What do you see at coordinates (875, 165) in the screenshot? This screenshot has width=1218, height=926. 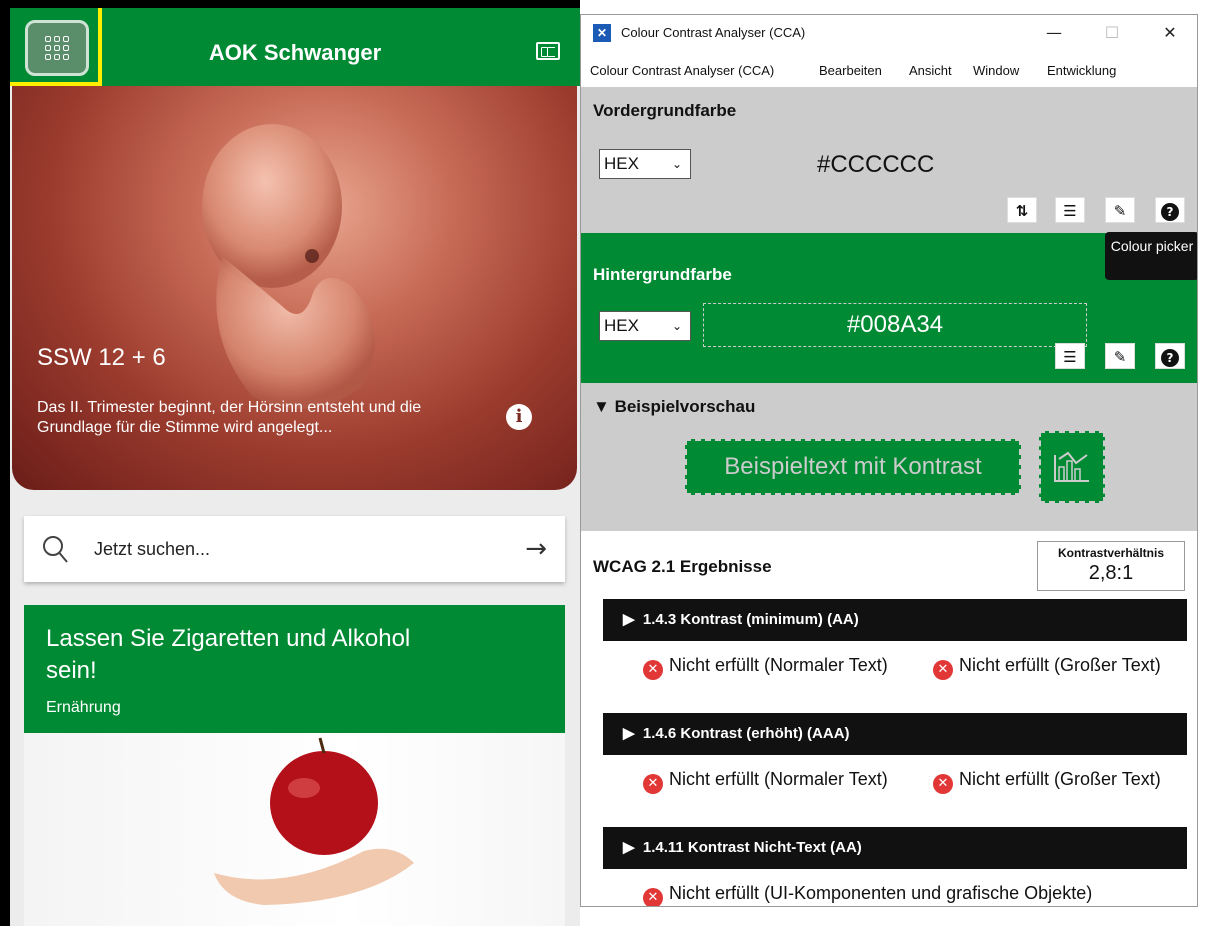 I see `foreground-hex-value: #CCCCCC` at bounding box center [875, 165].